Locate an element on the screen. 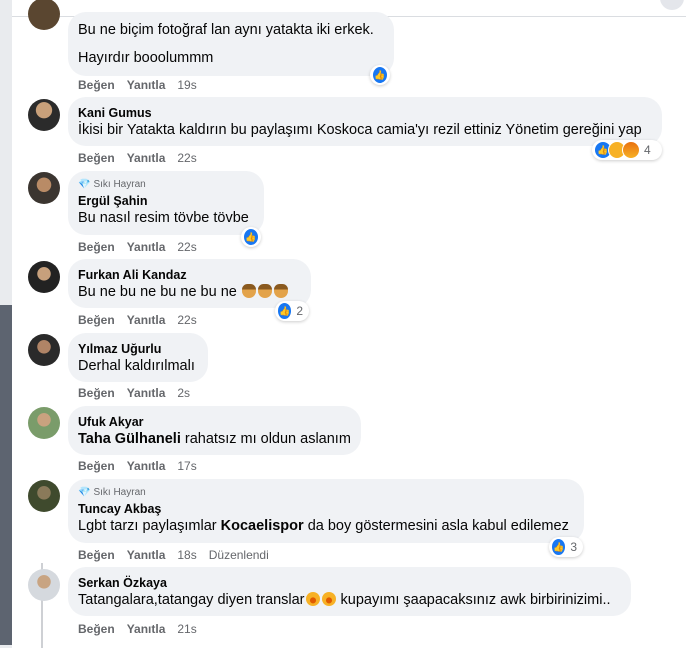 The width and height of the screenshot is (686, 648). edited-label: Düzenlendi is located at coordinates (239, 555).